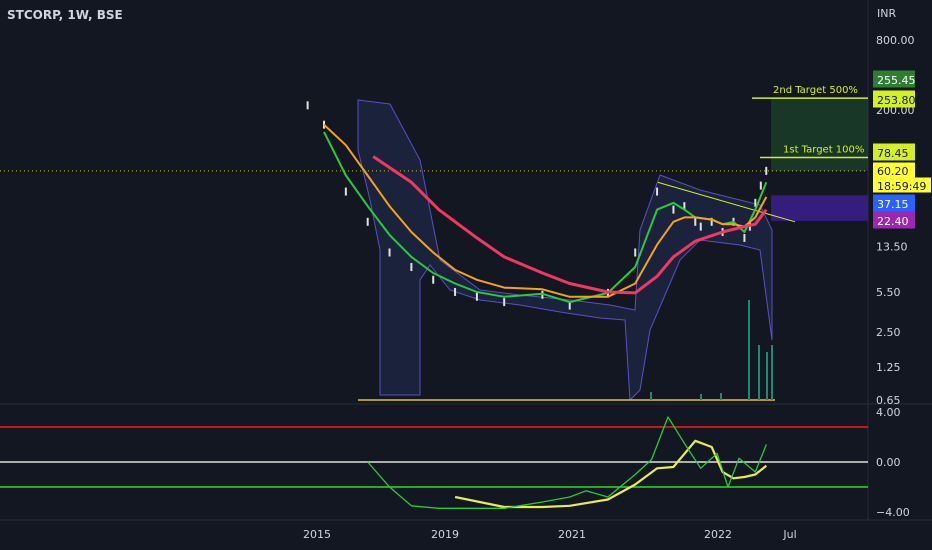 The image size is (932, 550). Describe the element at coordinates (893, 221) in the screenshot. I see `price-badge-text: 22.40` at that location.